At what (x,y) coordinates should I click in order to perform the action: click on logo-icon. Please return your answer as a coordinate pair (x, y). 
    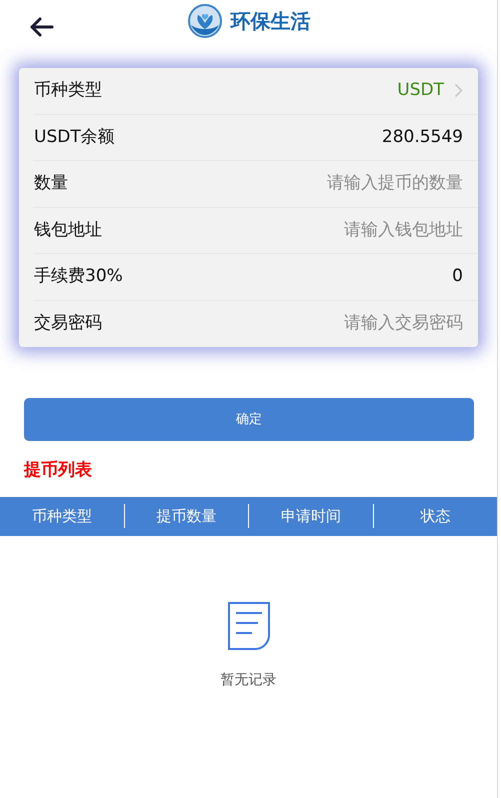
    Looking at the image, I should click on (204, 21).